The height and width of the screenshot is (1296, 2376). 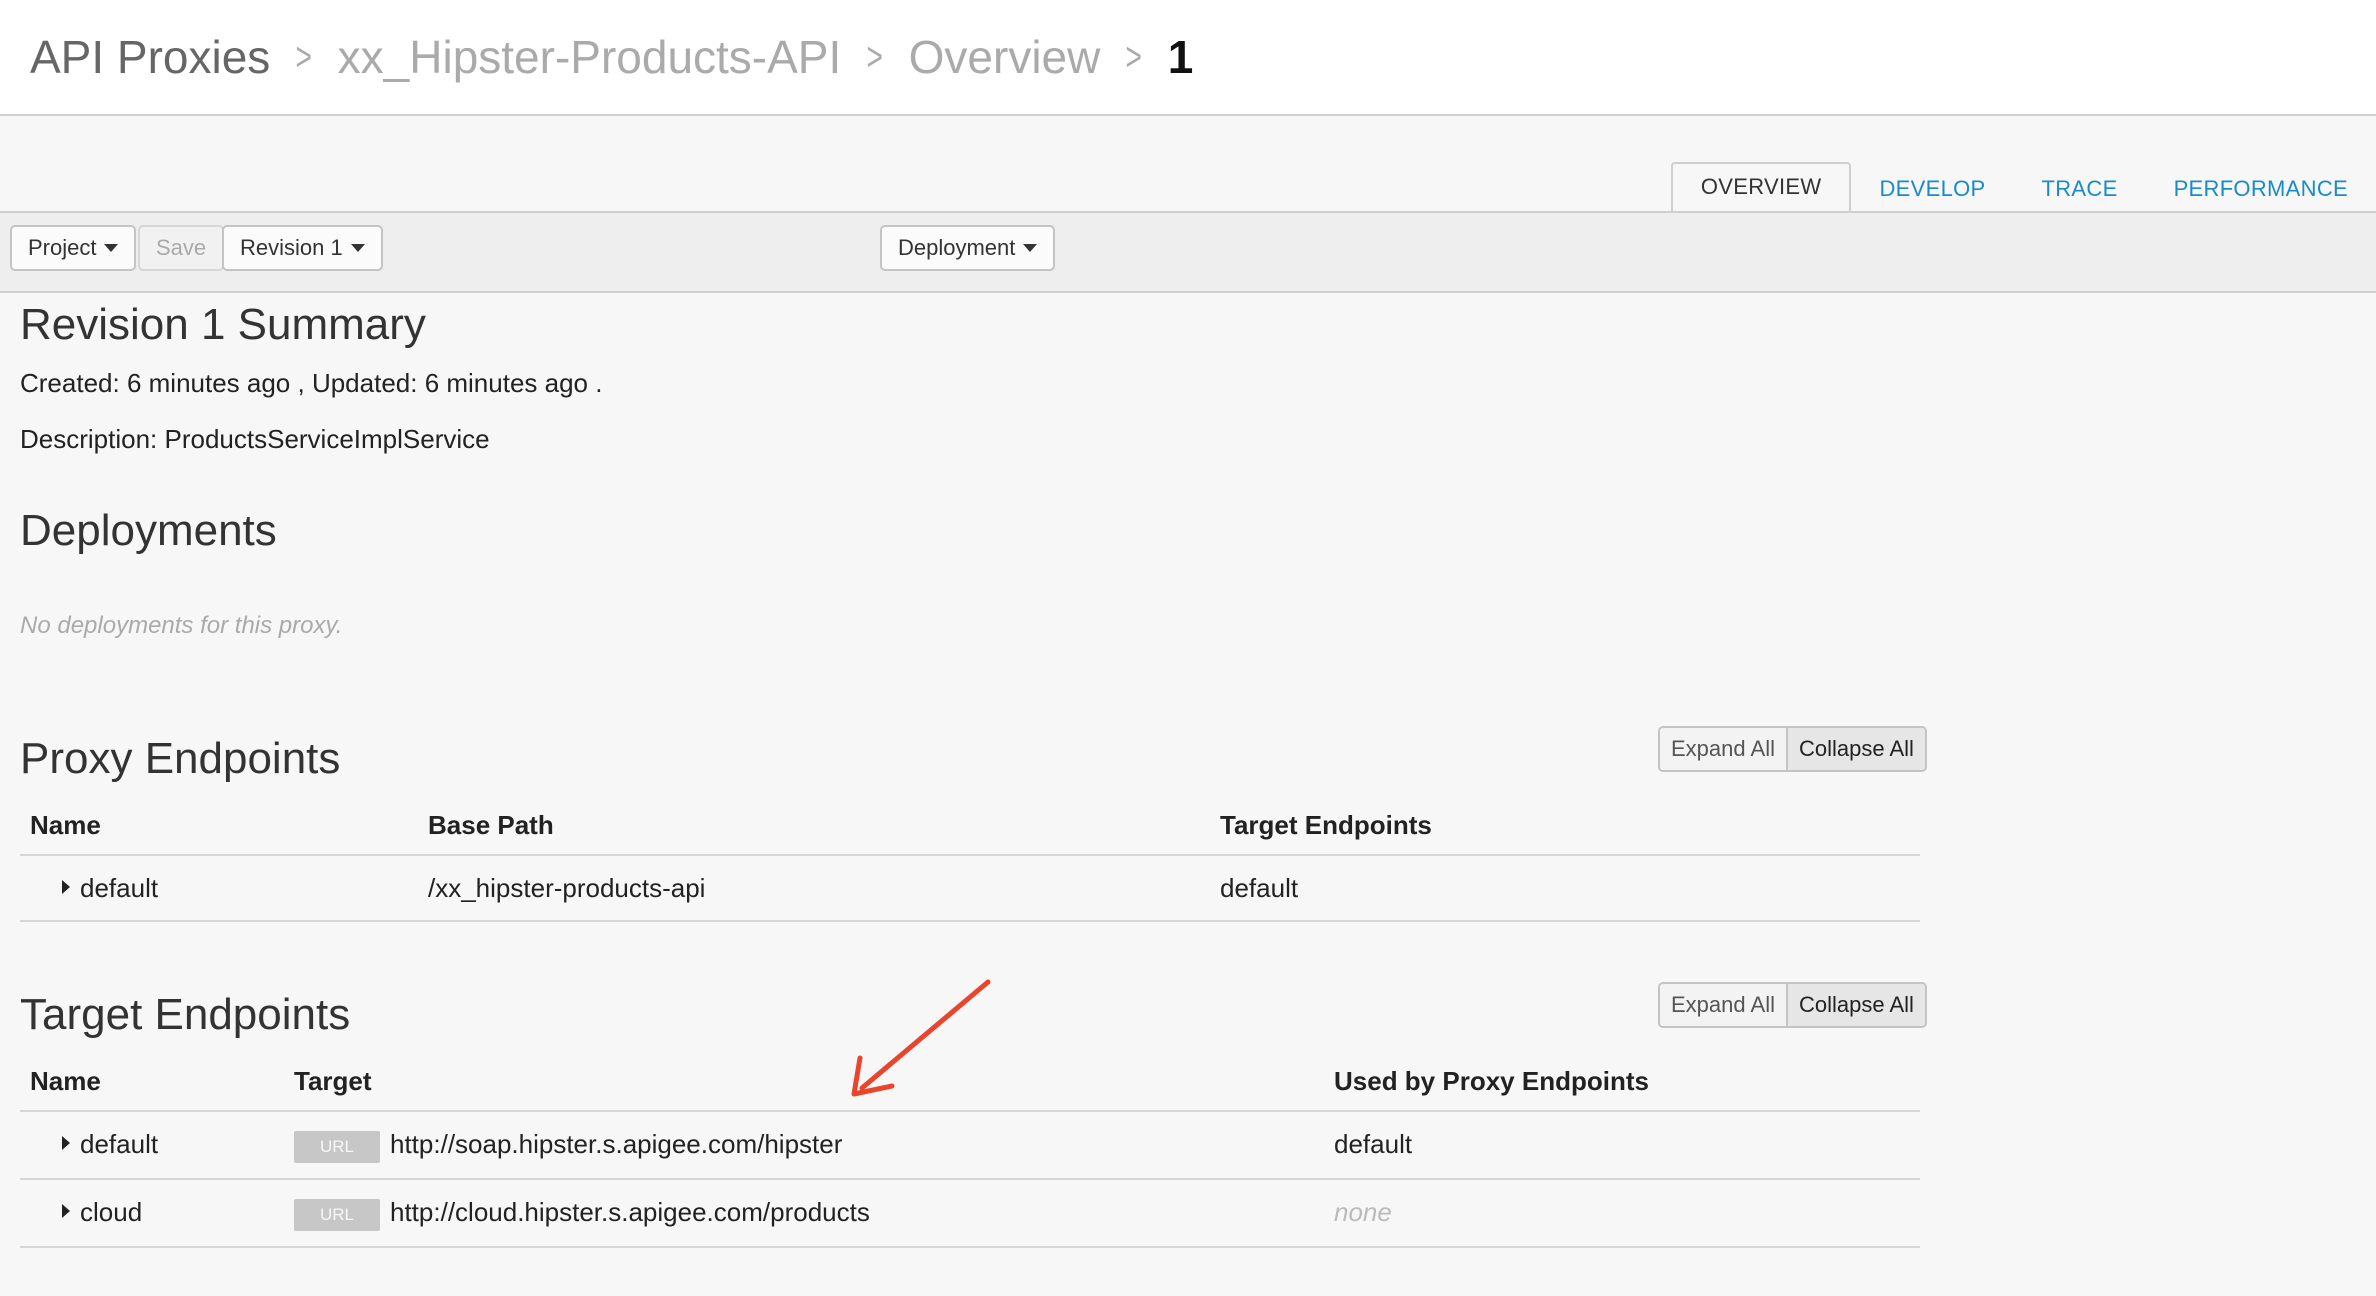 I want to click on proxy-endpoints-expand-collapse: Expand All Collapse All, so click(x=1792, y=749).